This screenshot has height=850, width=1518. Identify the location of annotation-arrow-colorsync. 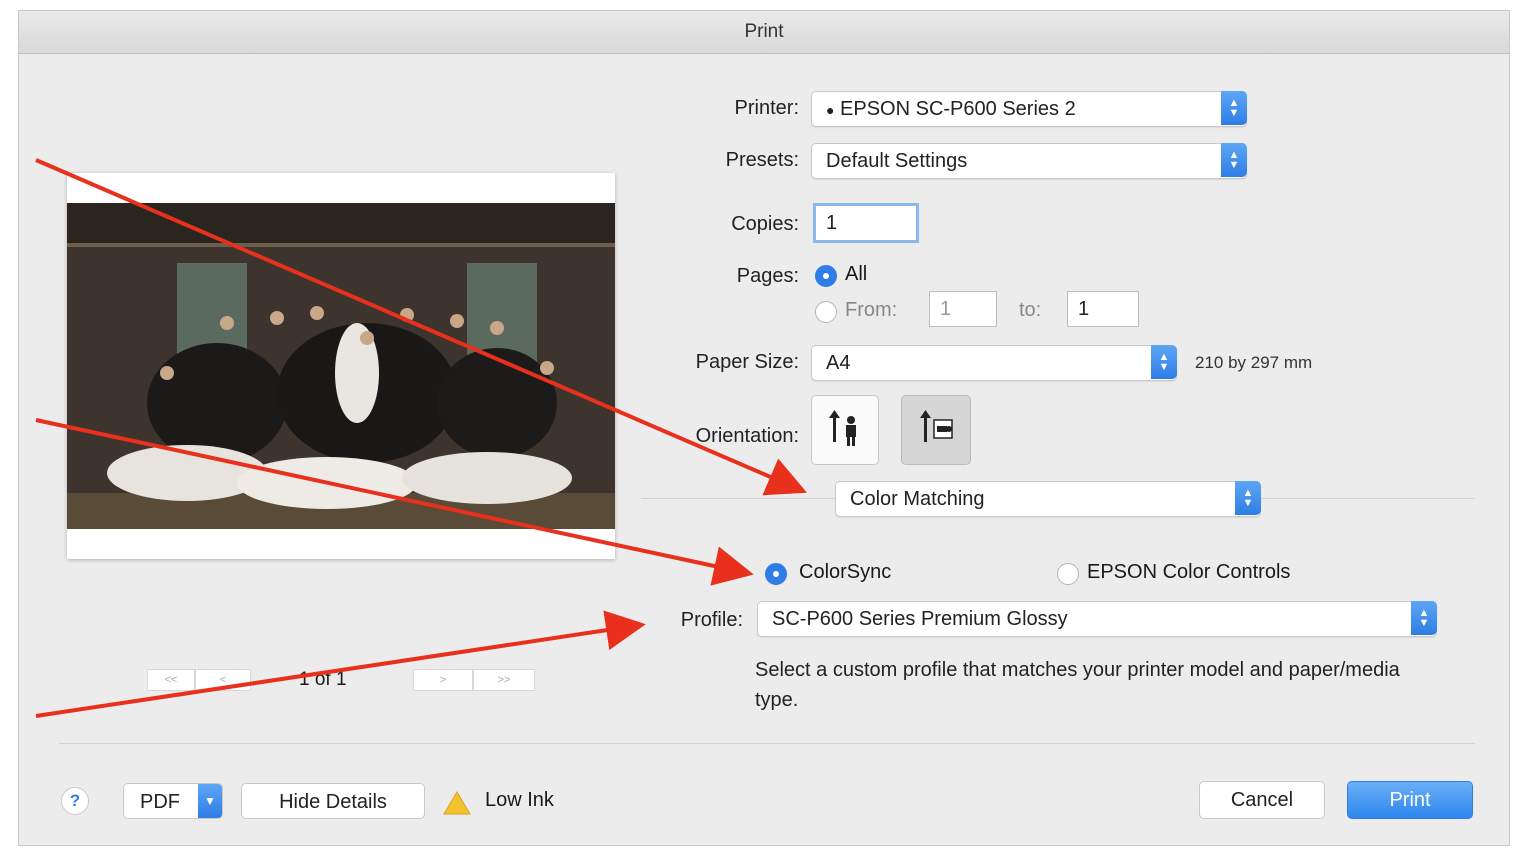
(394, 502).